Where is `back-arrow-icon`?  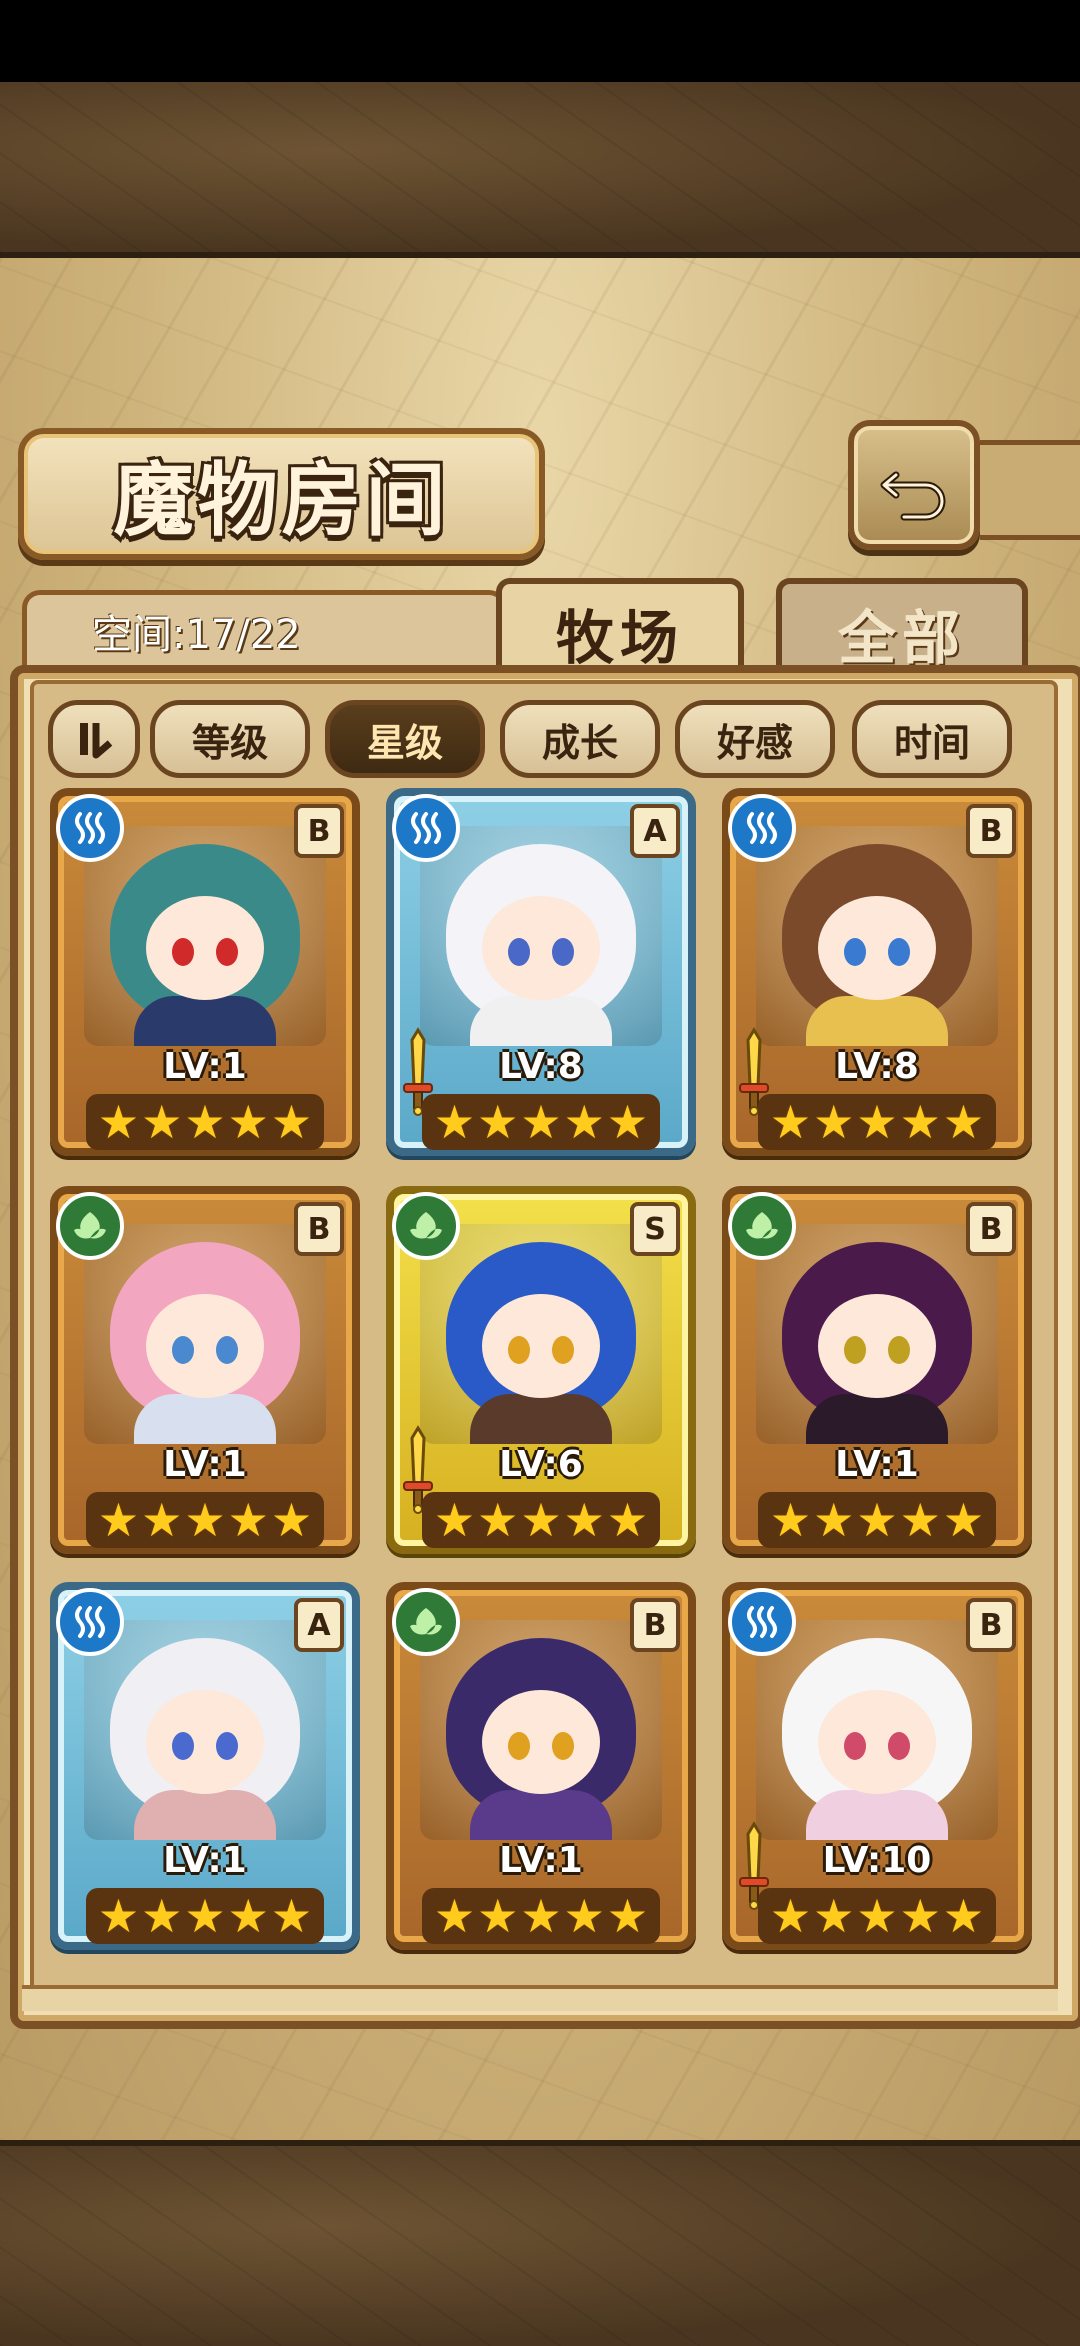
back-arrow-icon is located at coordinates (913, 496).